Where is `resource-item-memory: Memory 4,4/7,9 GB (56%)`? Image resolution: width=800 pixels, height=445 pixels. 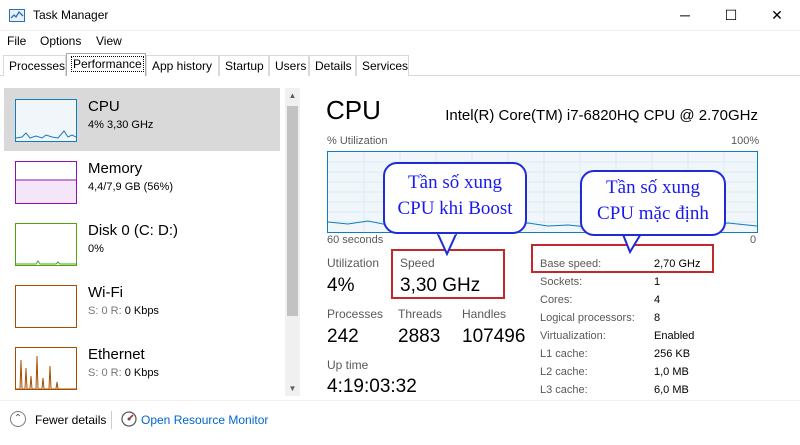 resource-item-memory: Memory 4,4/7,9 GB (56%) is located at coordinates (142, 181).